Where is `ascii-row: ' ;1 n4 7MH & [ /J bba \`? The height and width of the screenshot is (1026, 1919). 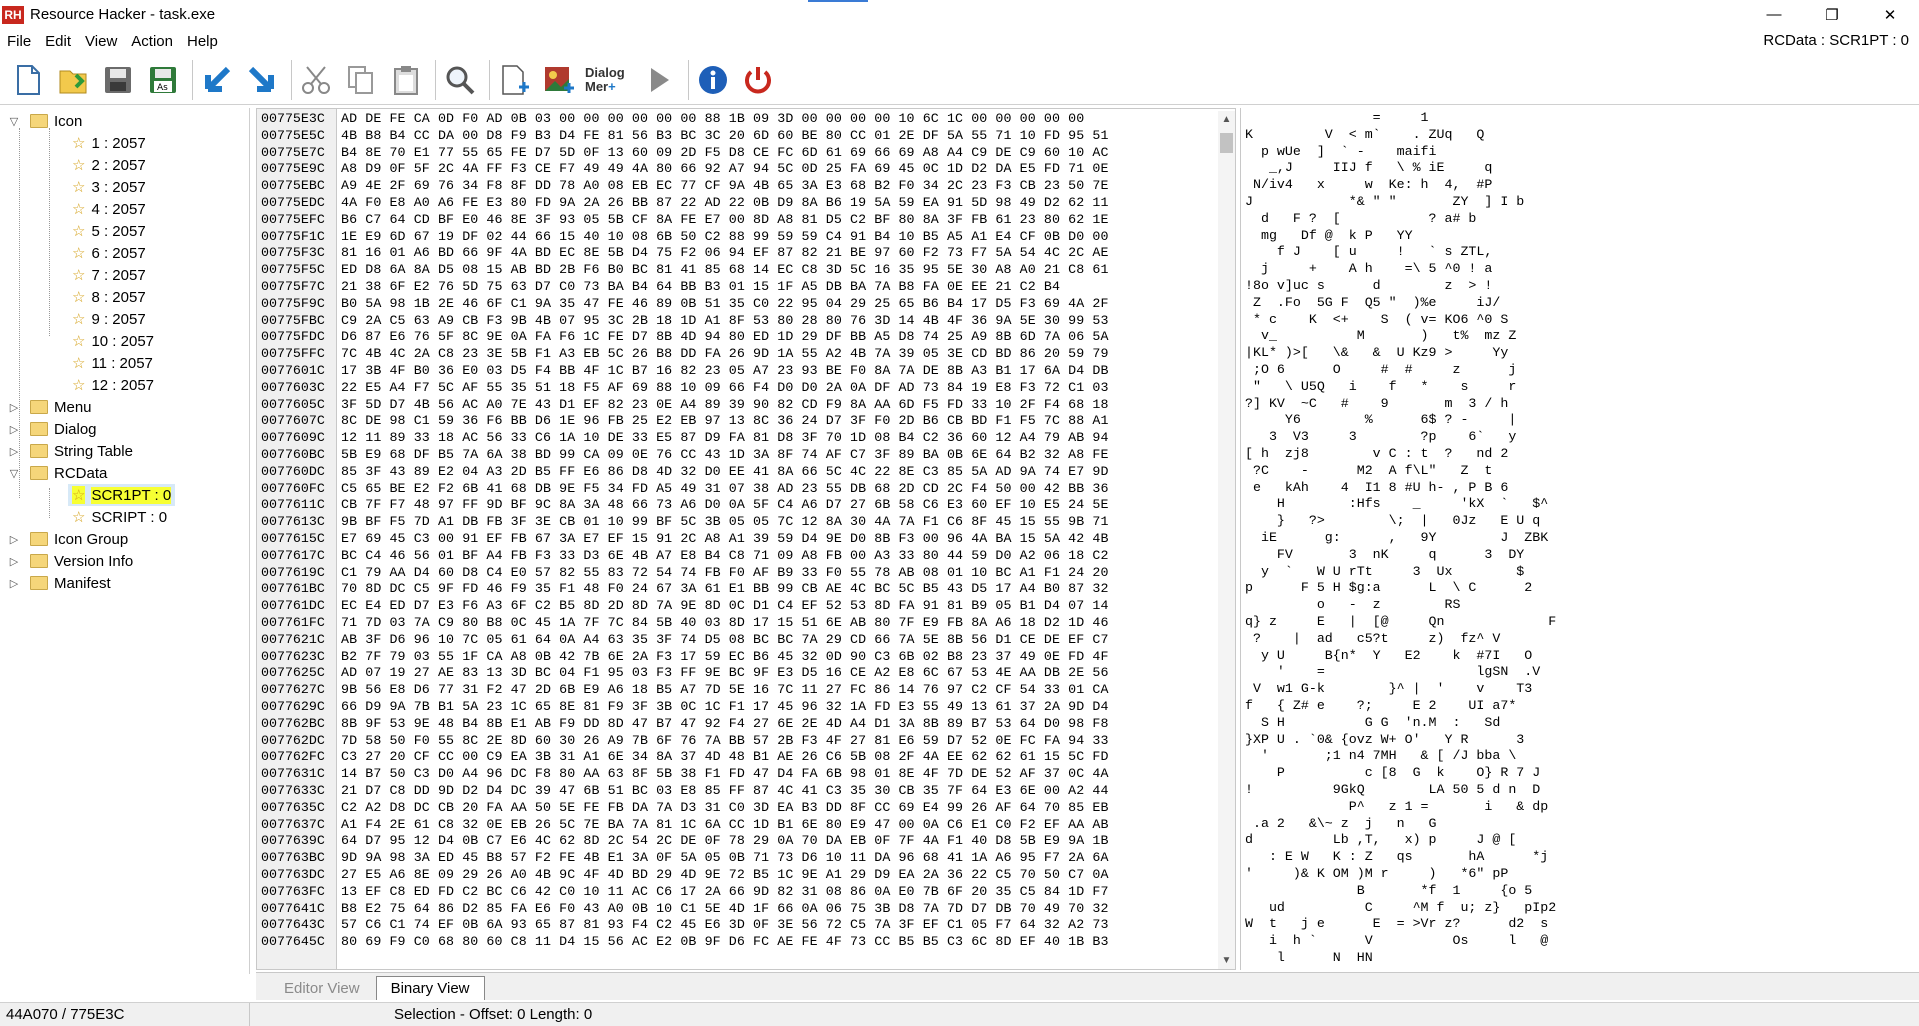
ascii-row: ' ;1 n4 7MH & [ /J bba \ is located at coordinates (1380, 756).